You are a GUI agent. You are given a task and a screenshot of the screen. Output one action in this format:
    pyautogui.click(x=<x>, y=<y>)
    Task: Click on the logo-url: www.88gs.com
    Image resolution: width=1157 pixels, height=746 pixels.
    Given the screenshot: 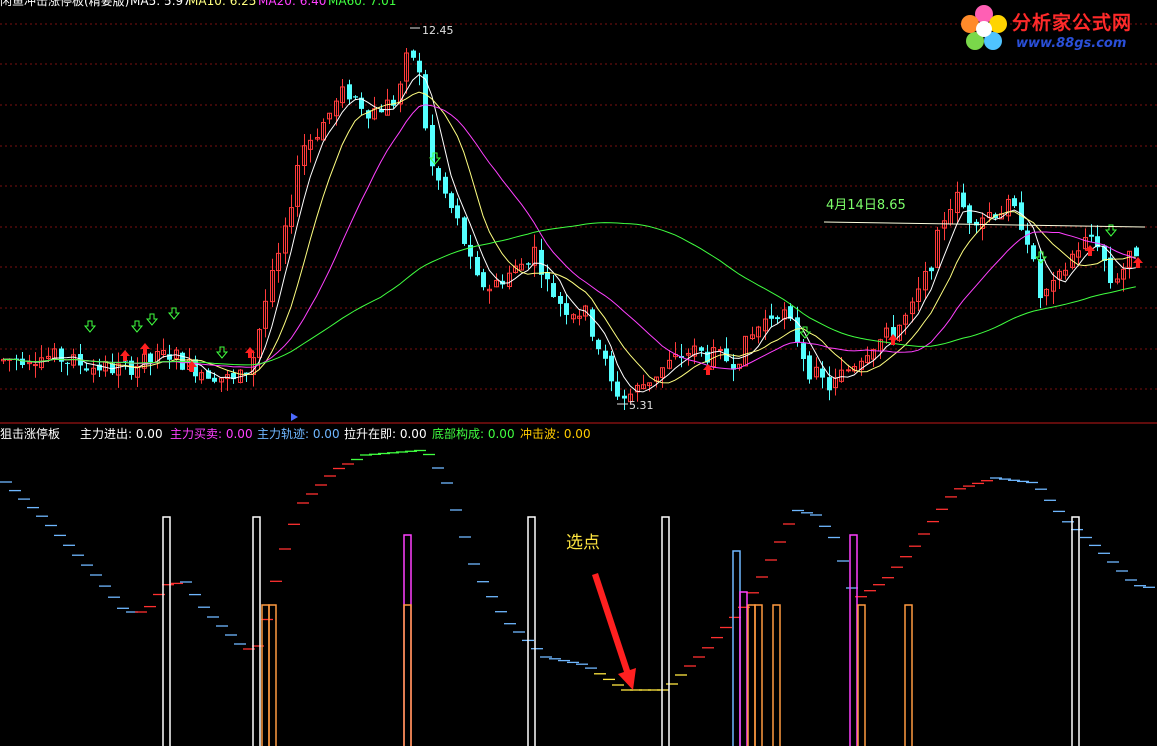 What is the action you would take?
    pyautogui.click(x=1071, y=43)
    